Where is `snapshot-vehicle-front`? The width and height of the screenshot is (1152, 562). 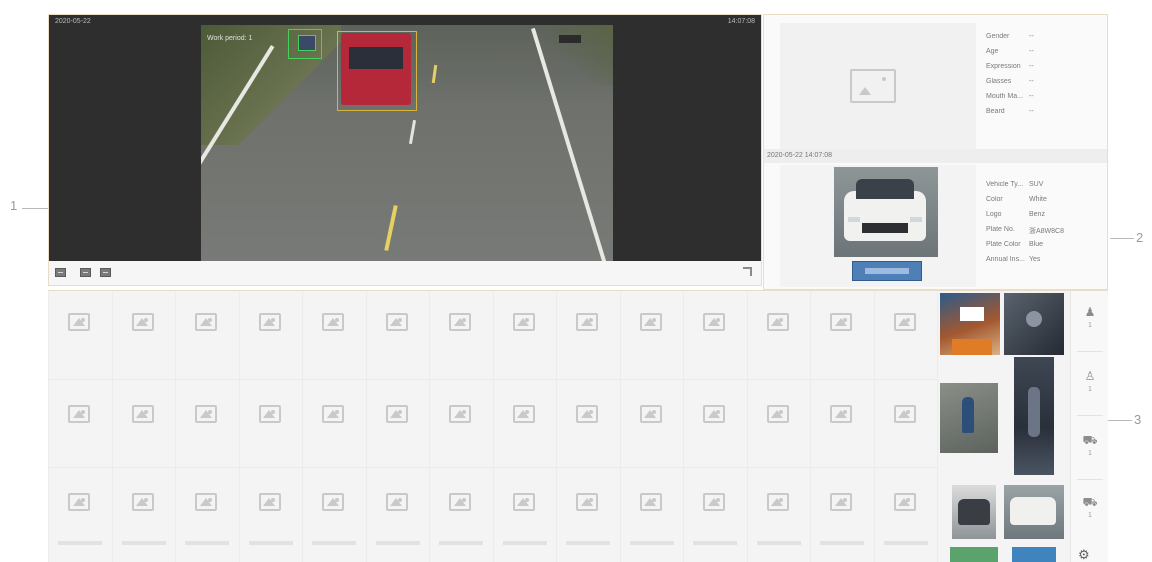 snapshot-vehicle-front is located at coordinates (974, 512).